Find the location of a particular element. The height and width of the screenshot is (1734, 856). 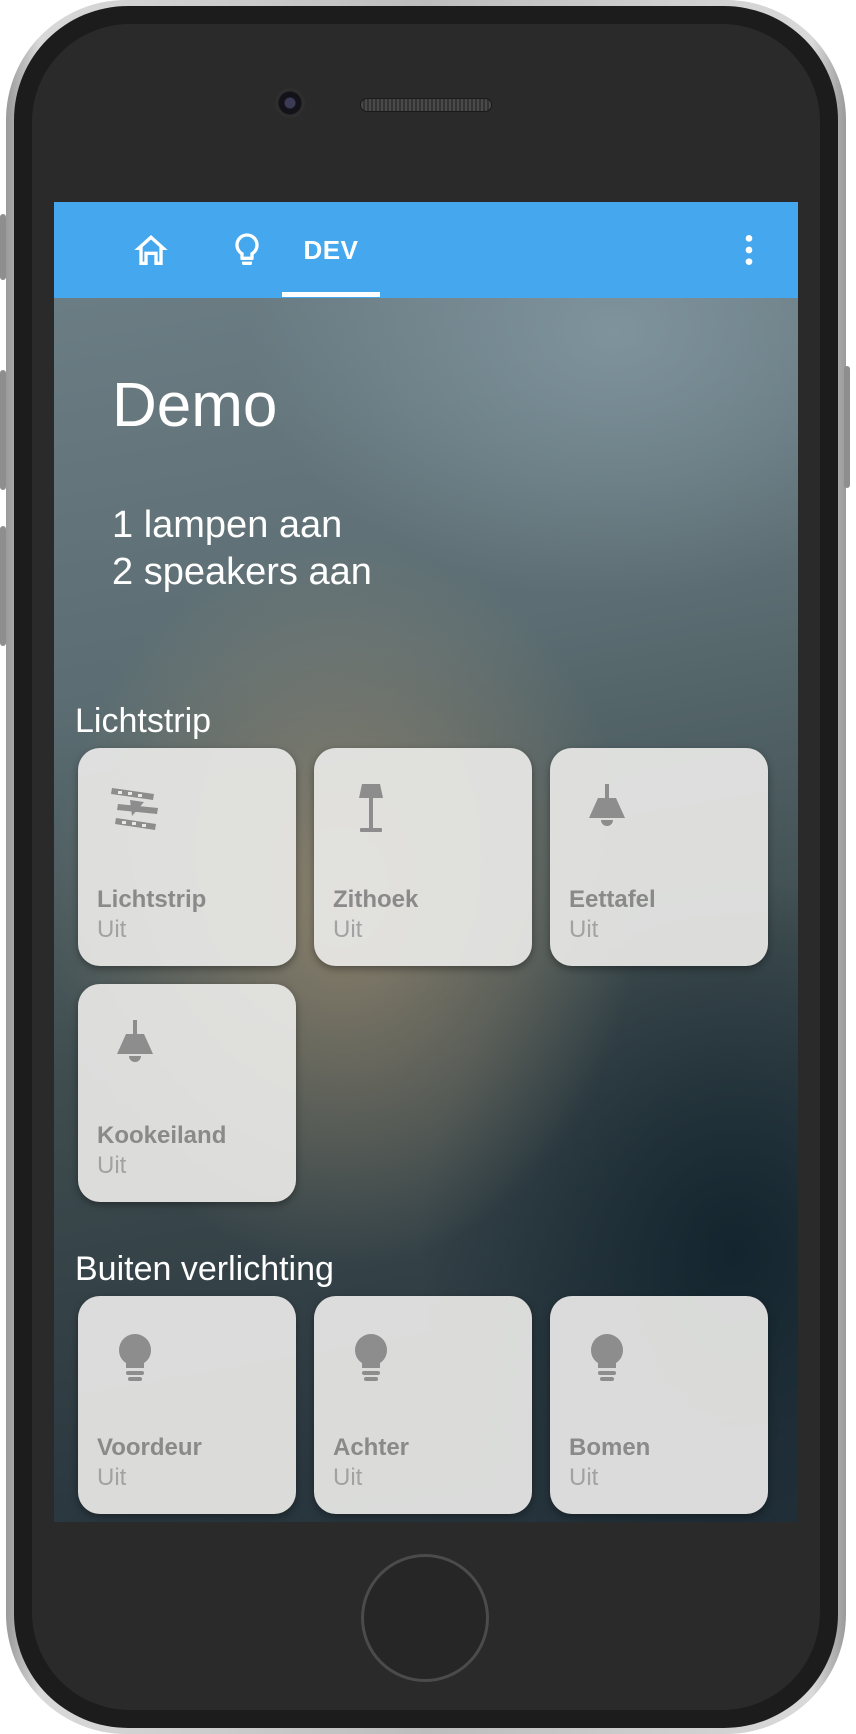

home-button is located at coordinates (425, 1618).